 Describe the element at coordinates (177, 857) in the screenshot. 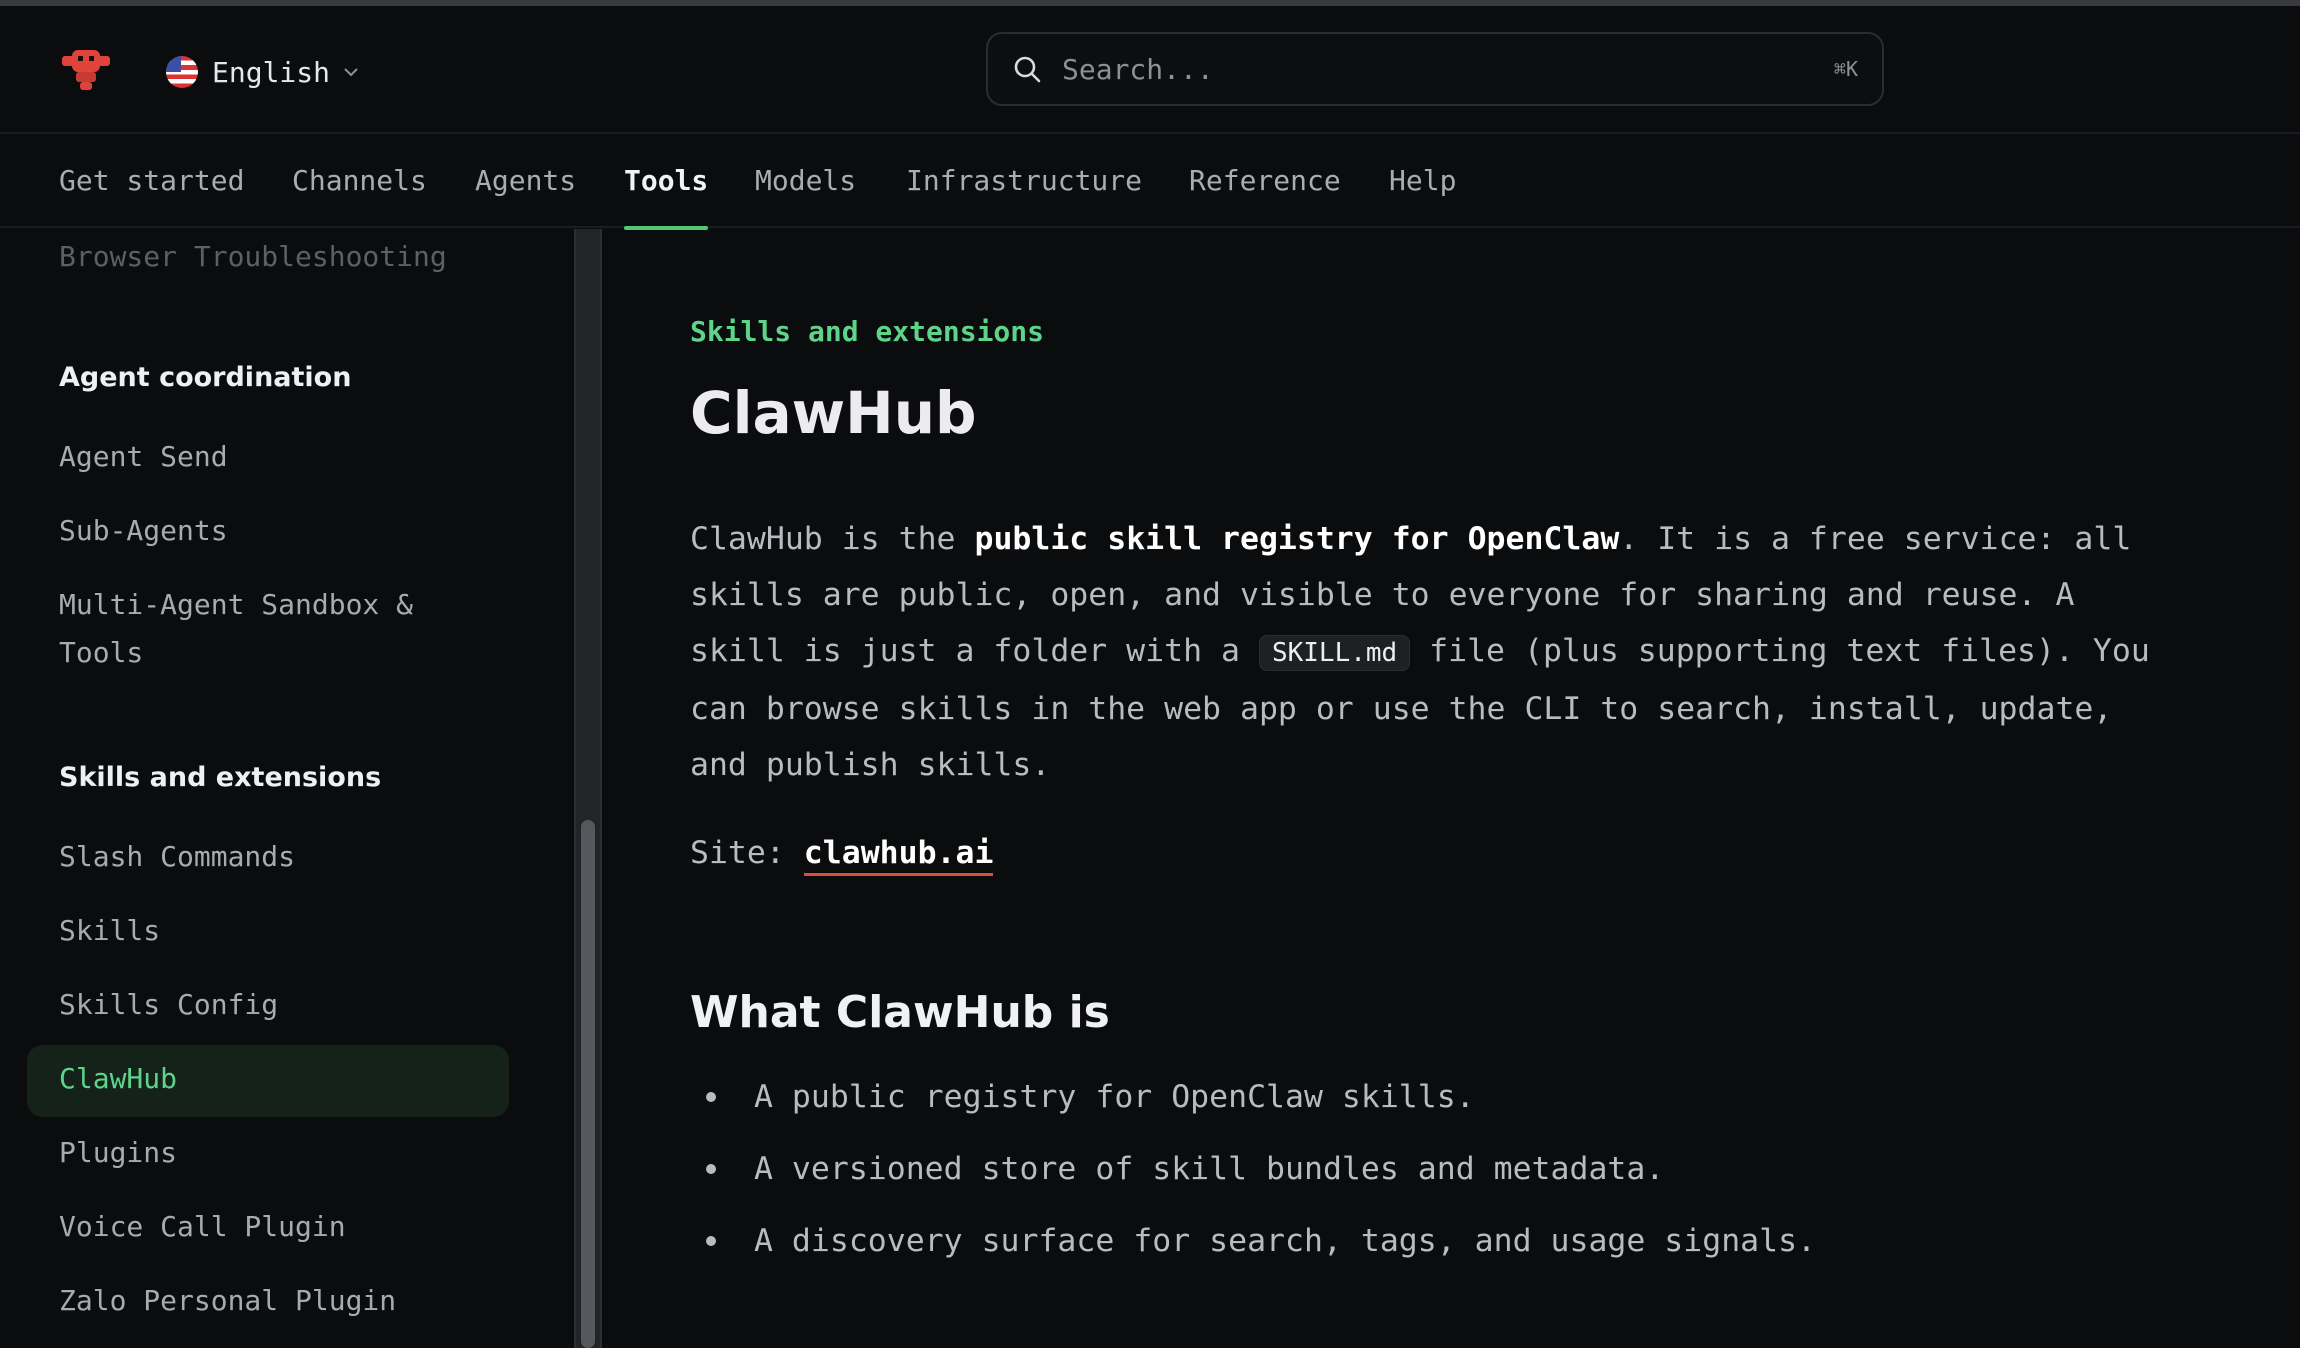

I see `sidebar-item-slash-commands: Slash Commands` at that location.